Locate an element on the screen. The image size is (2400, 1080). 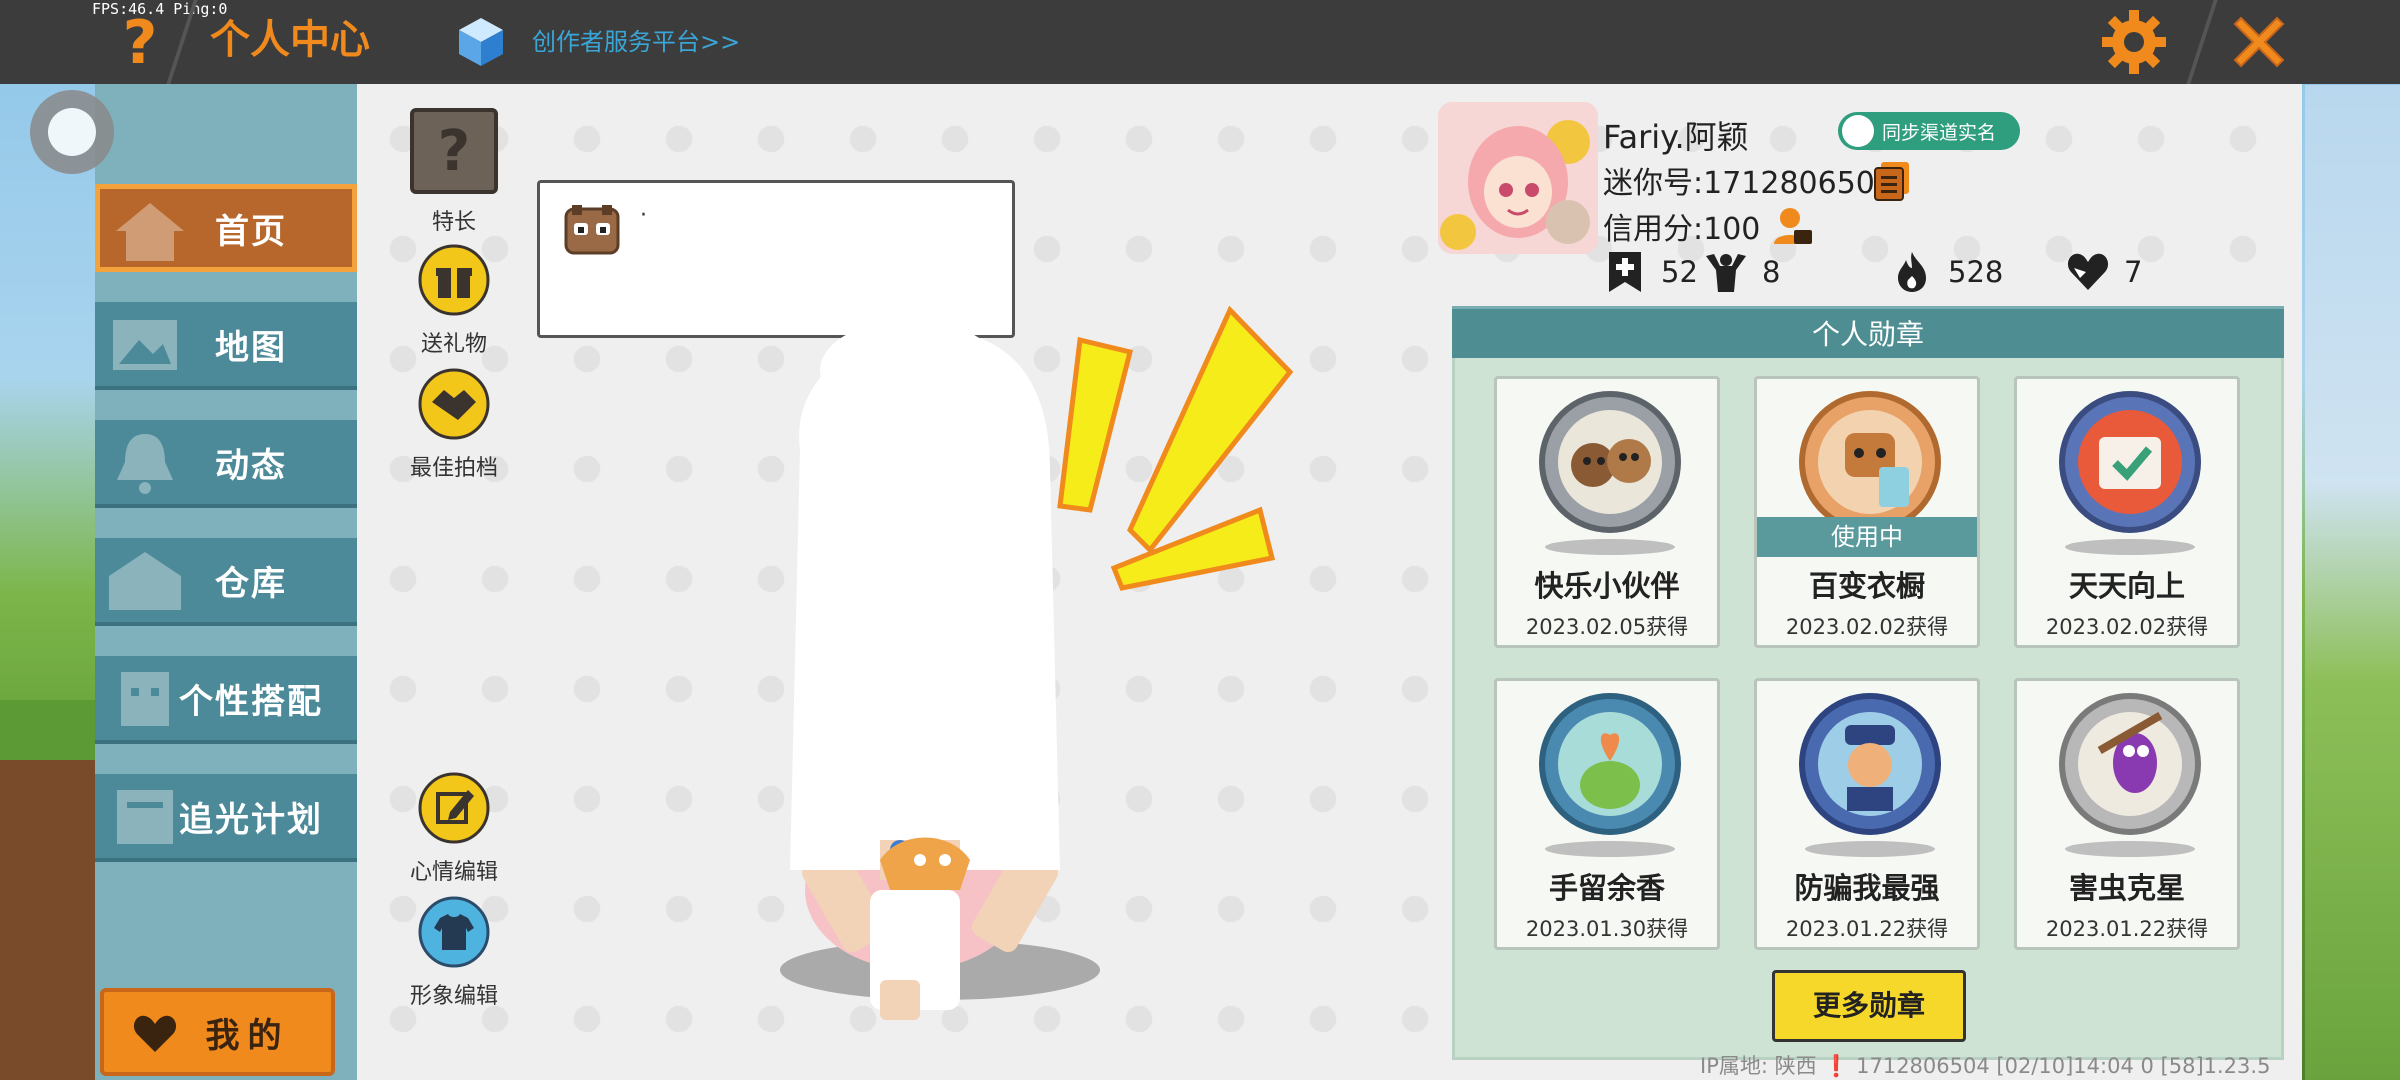
tool-label: 特长 is located at coordinates (453, 222).